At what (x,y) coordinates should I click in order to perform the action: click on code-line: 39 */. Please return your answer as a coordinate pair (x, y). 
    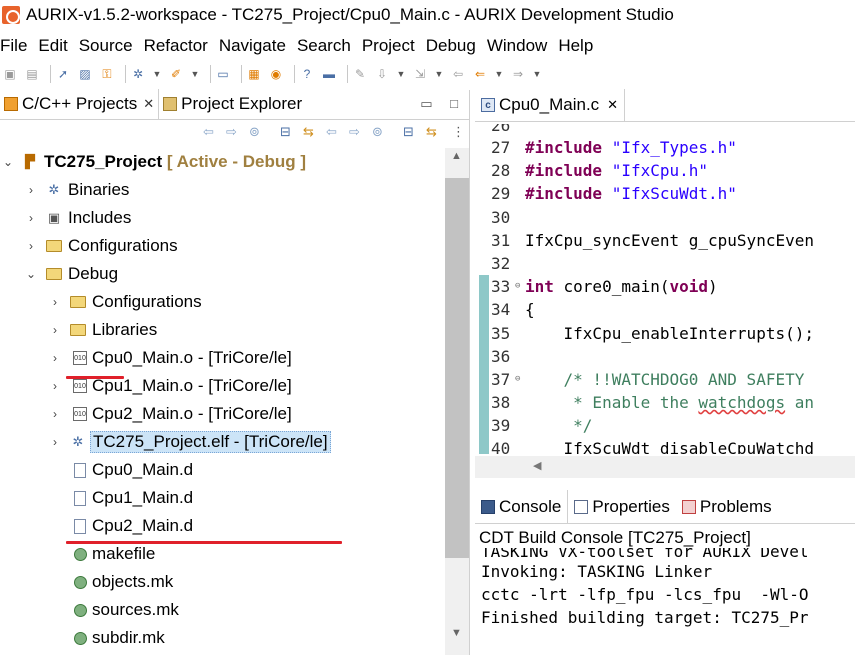
    Looking at the image, I should click on (665, 426).